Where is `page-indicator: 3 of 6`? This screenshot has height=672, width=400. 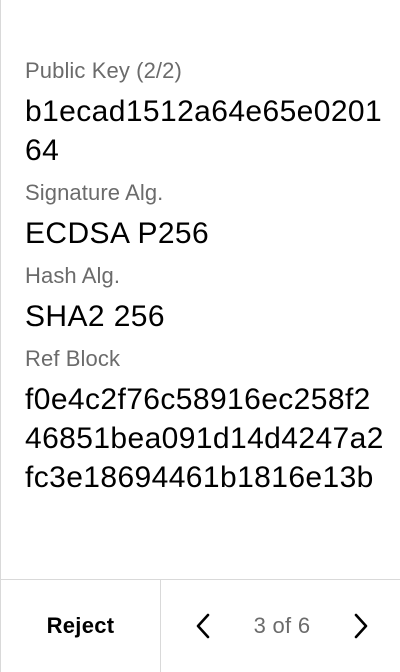
page-indicator: 3 of 6 is located at coordinates (282, 625).